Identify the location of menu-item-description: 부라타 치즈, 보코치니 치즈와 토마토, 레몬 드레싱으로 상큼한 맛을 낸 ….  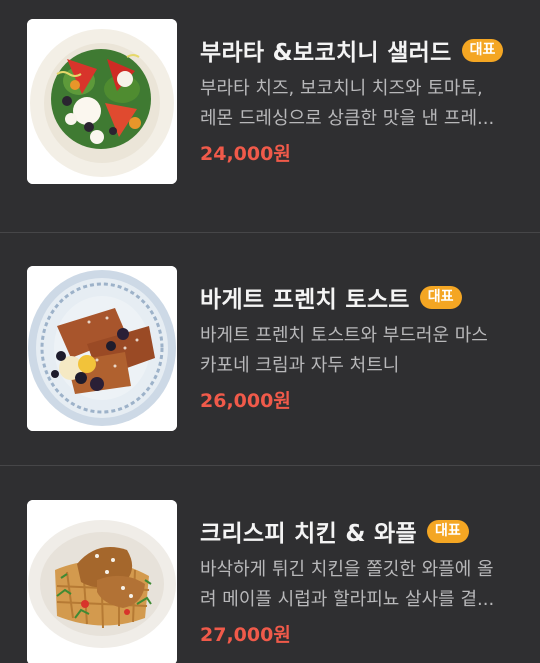
(356, 104).